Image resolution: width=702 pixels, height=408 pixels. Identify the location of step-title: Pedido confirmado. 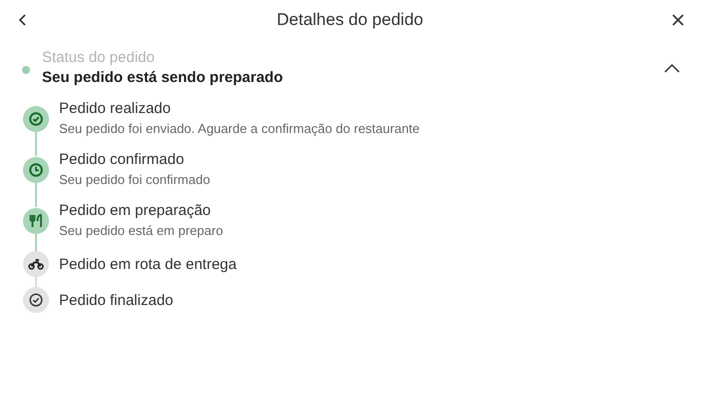
(122, 160).